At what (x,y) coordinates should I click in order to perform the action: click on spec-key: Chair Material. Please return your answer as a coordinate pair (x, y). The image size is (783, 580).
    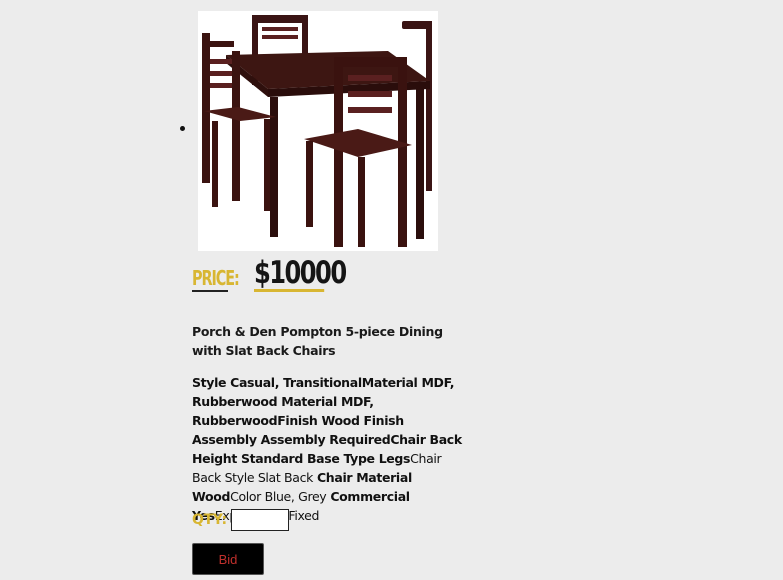
    Looking at the image, I should click on (362, 477).